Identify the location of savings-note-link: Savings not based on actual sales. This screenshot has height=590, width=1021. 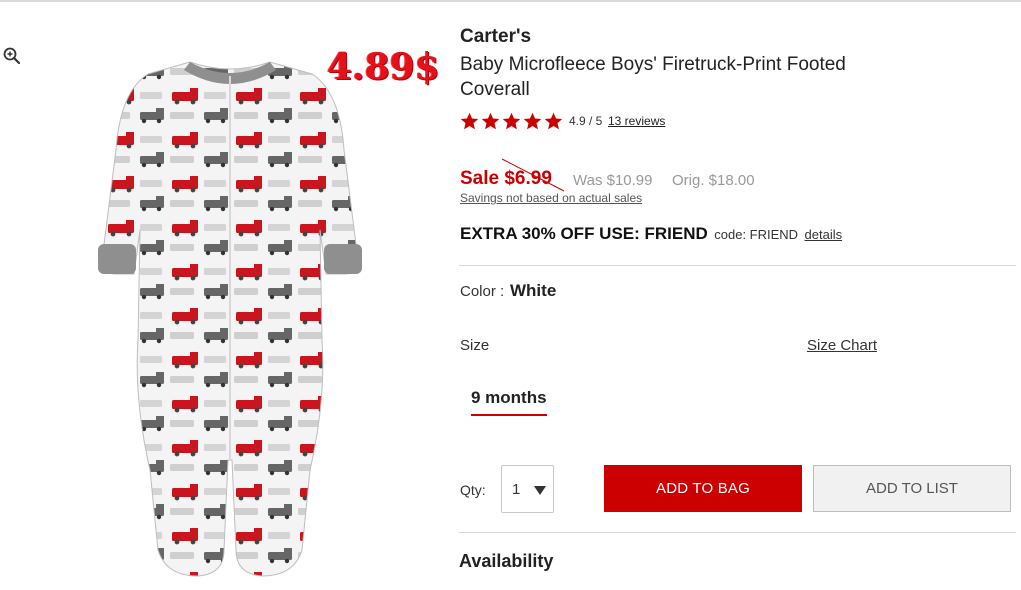
(551, 198).